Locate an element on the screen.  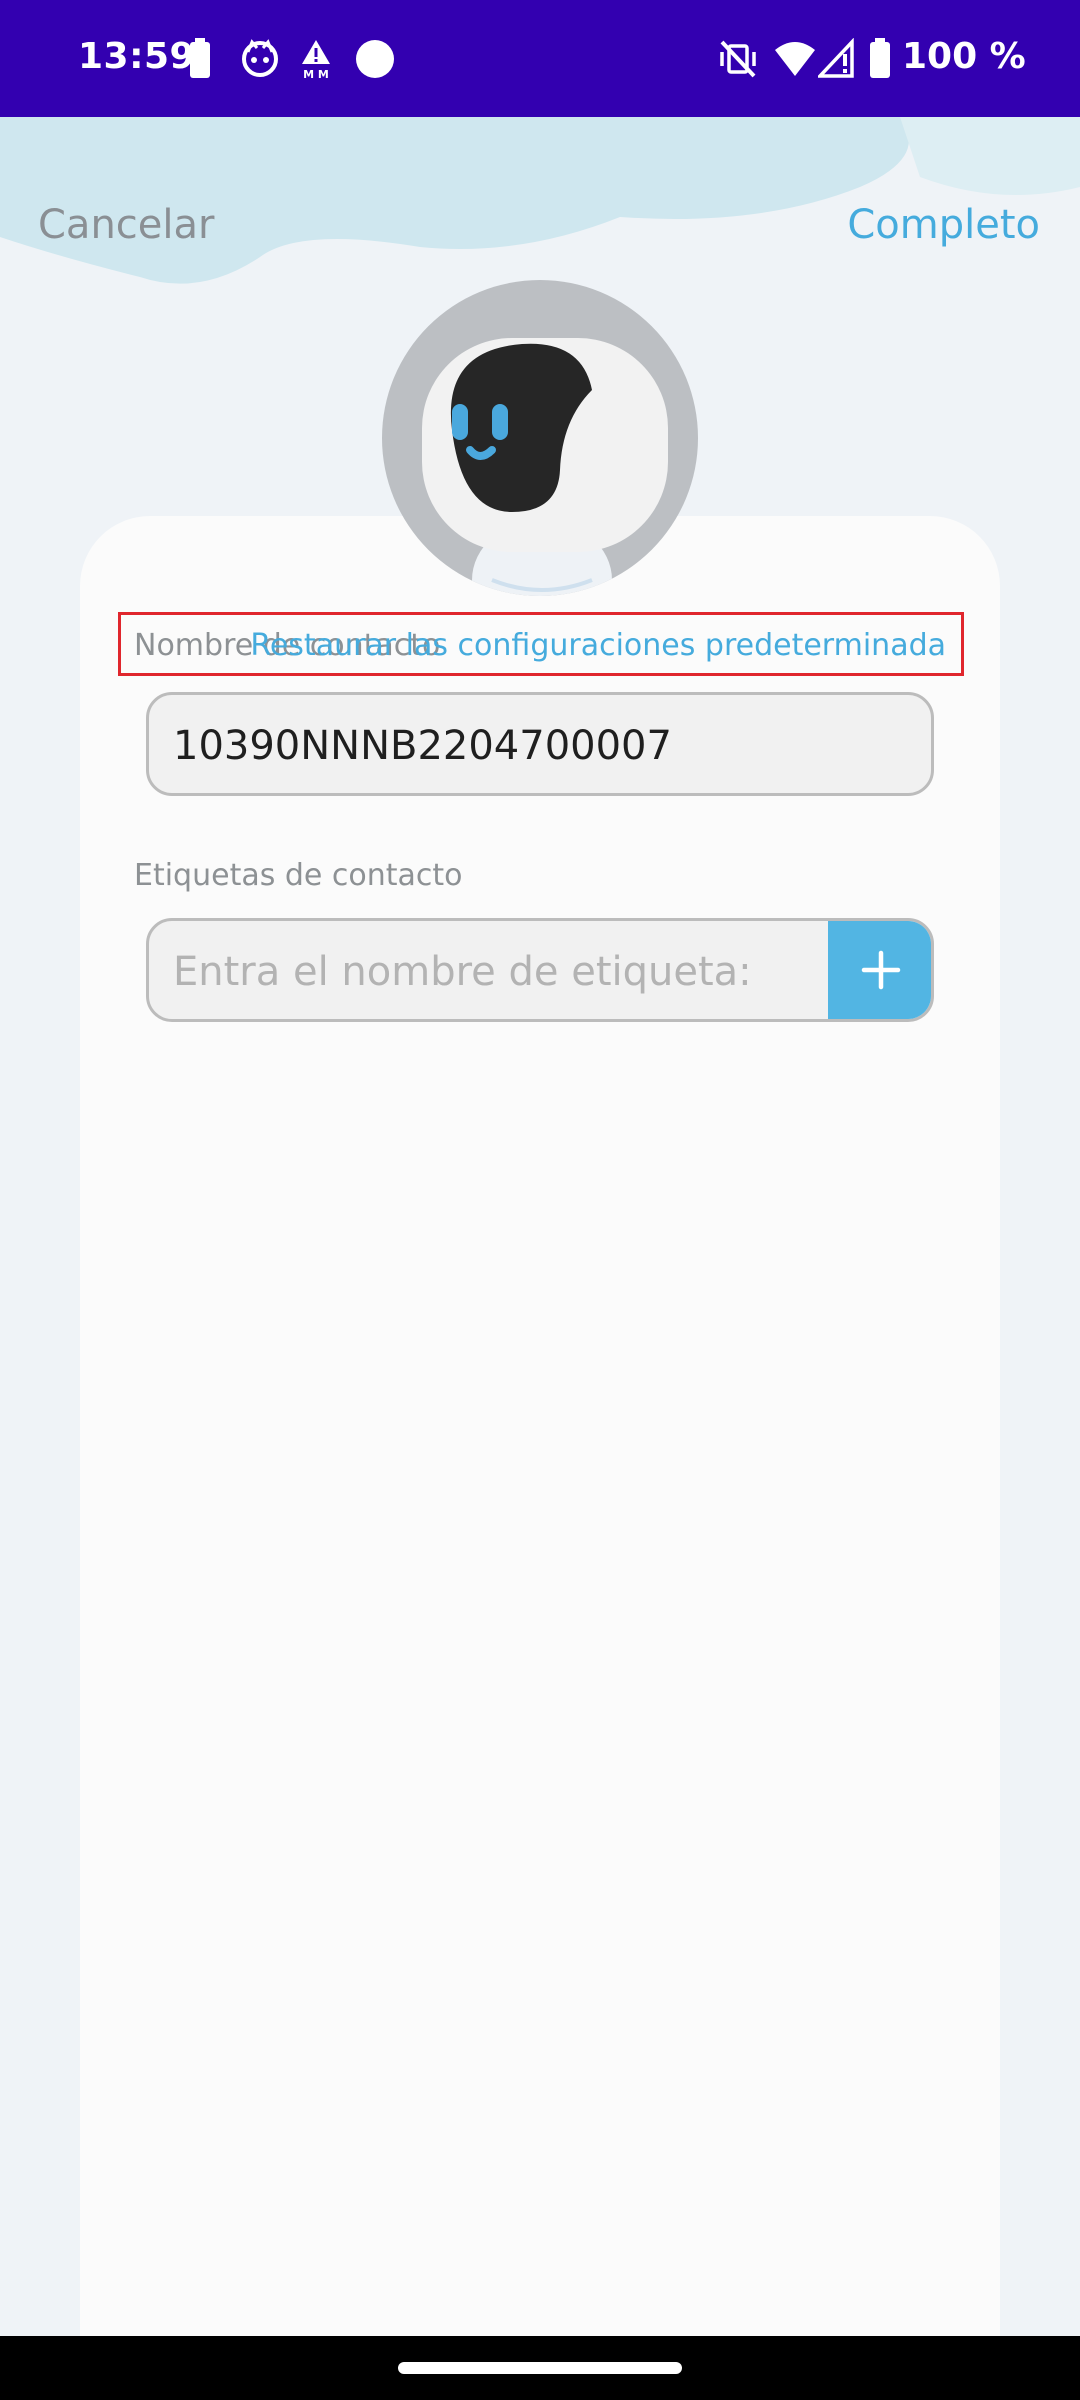
contact-tags-label: Etiquetas de contacto is located at coordinates (298, 875).